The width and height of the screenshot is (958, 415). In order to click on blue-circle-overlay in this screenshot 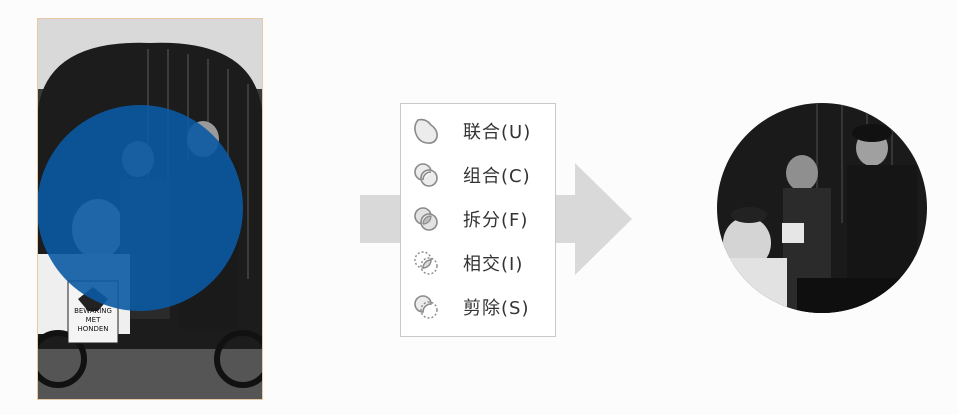, I will do `click(140, 208)`.